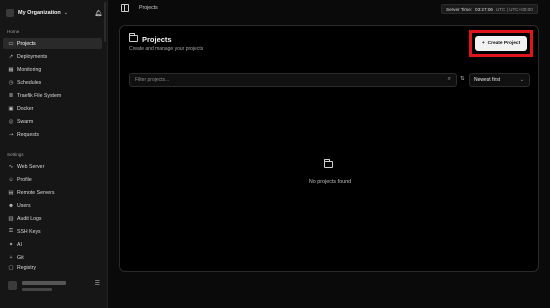  What do you see at coordinates (44, 283) in the screenshot?
I see `user-name-redacted` at bounding box center [44, 283].